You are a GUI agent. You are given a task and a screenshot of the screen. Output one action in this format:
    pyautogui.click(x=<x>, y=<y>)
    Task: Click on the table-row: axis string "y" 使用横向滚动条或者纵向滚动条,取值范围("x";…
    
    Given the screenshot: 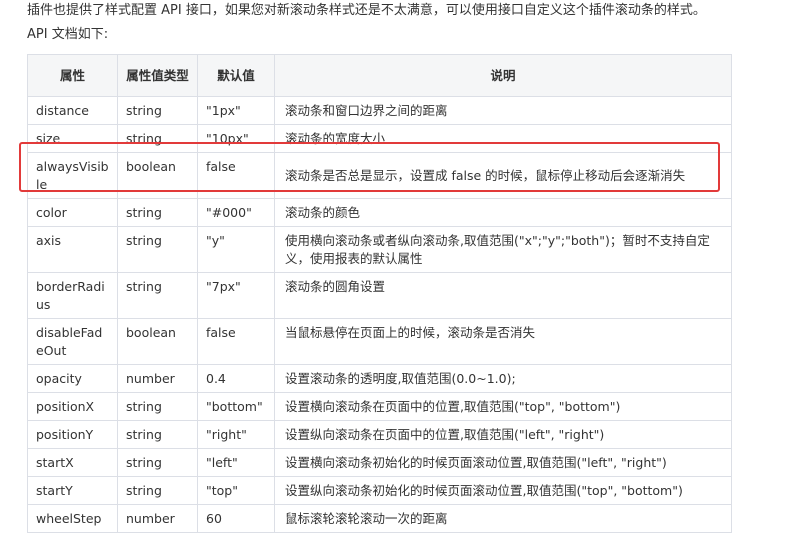 What is the action you would take?
    pyautogui.click(x=379, y=249)
    